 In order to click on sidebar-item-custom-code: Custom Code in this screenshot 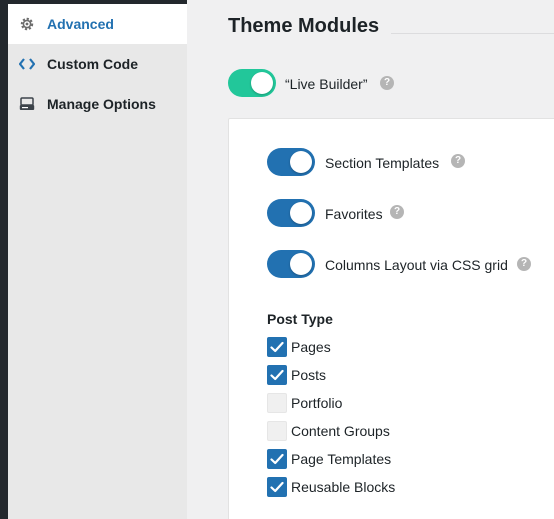, I will do `click(97, 64)`.